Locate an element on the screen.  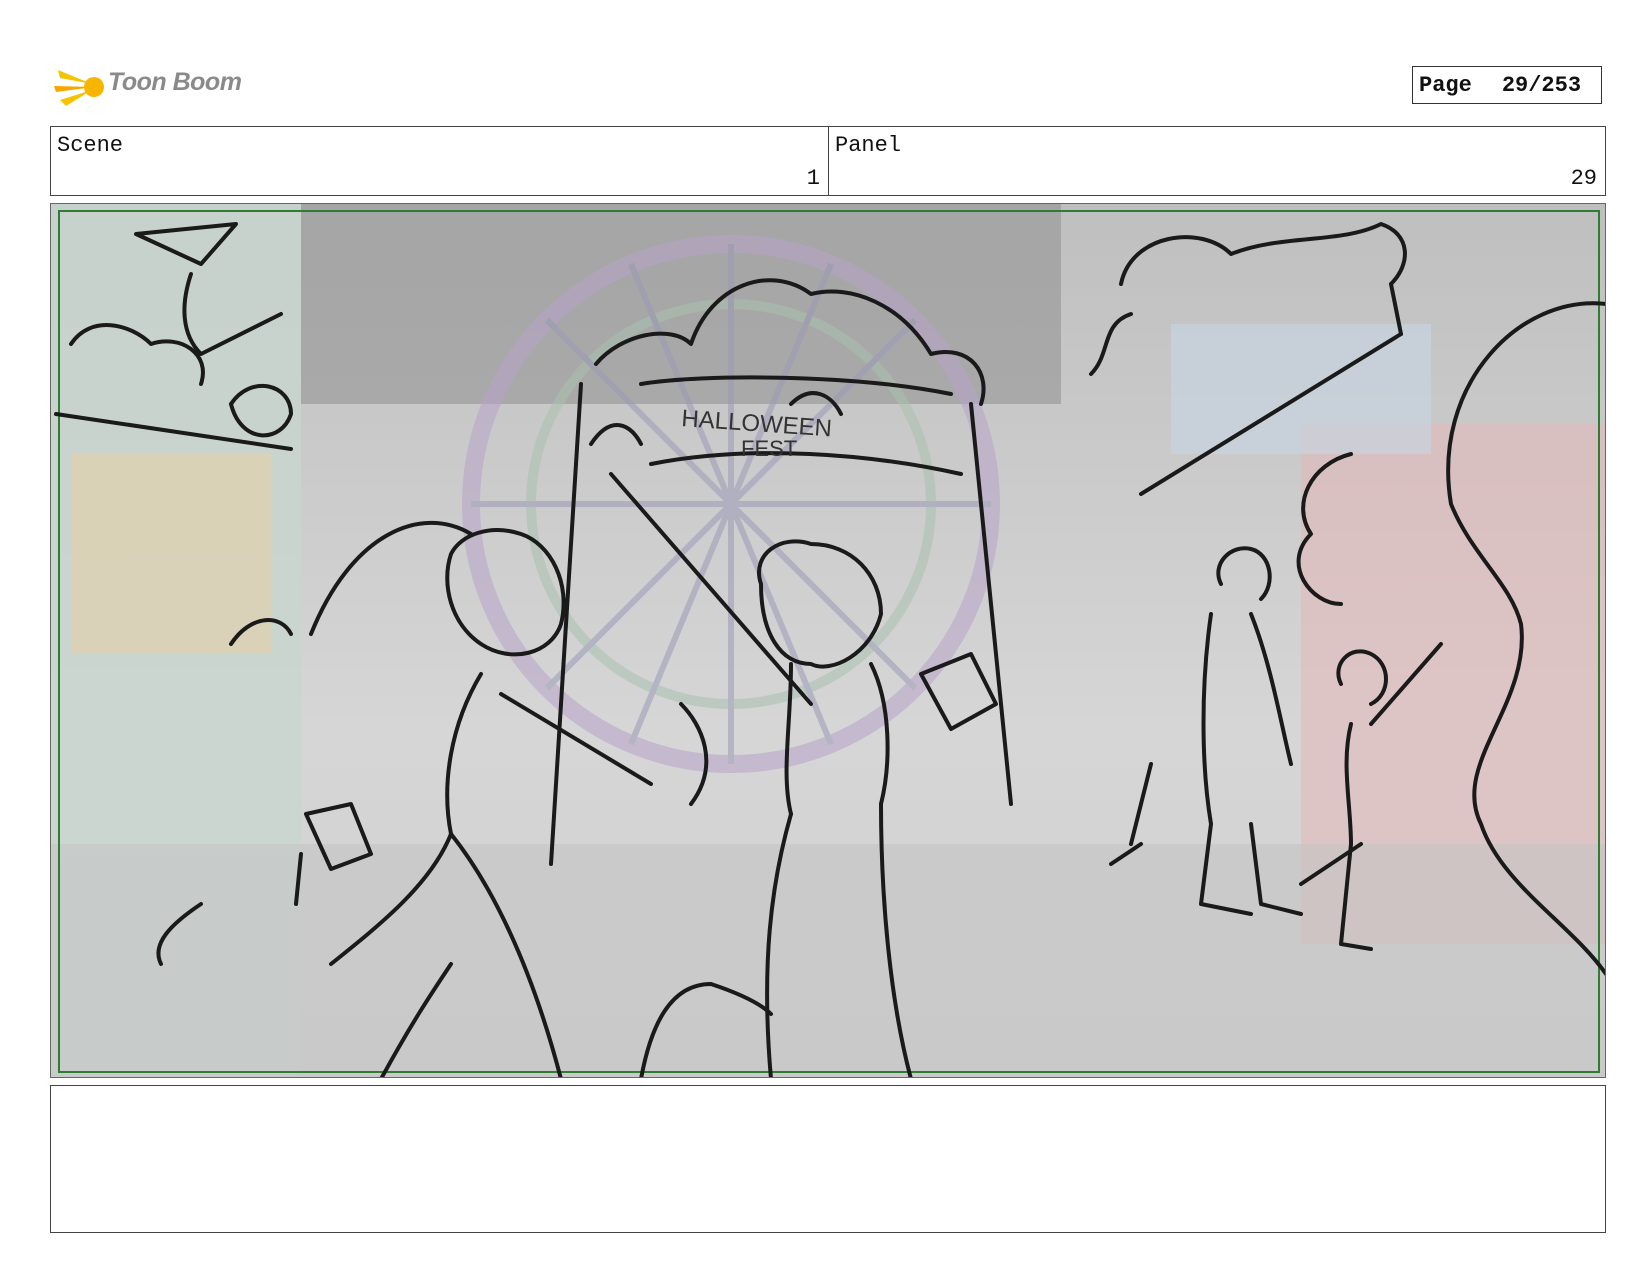
ferris-wheel is located at coordinates (731, 504).